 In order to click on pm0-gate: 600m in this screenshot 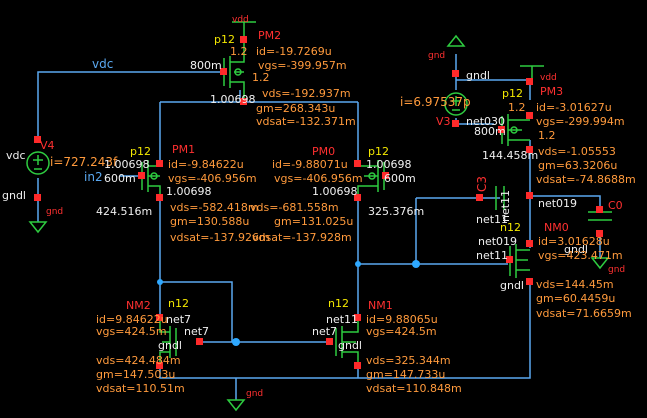, I will do `click(400, 178)`.